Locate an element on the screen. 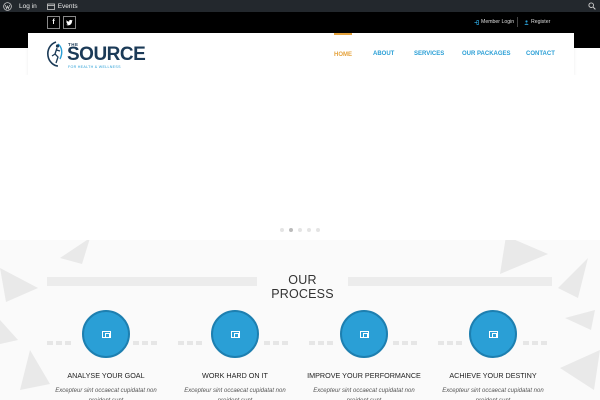  register-link: Register is located at coordinates (537, 22).